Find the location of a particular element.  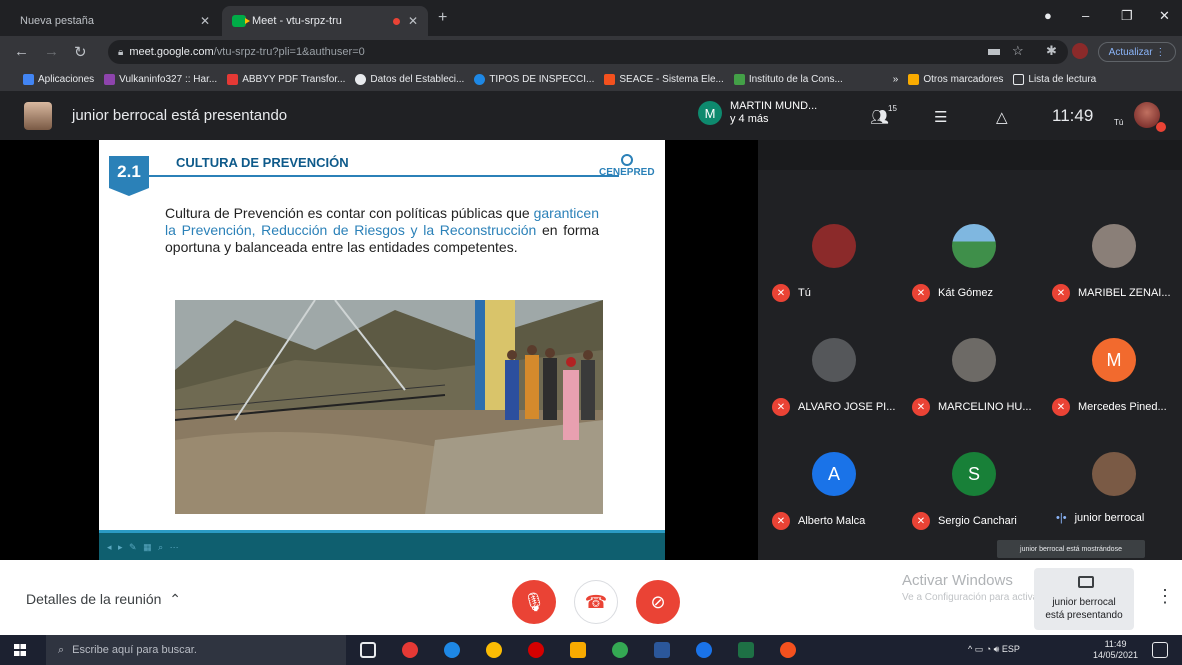

slide-title: CULTURA DE PREVENCIÓN is located at coordinates (262, 162).